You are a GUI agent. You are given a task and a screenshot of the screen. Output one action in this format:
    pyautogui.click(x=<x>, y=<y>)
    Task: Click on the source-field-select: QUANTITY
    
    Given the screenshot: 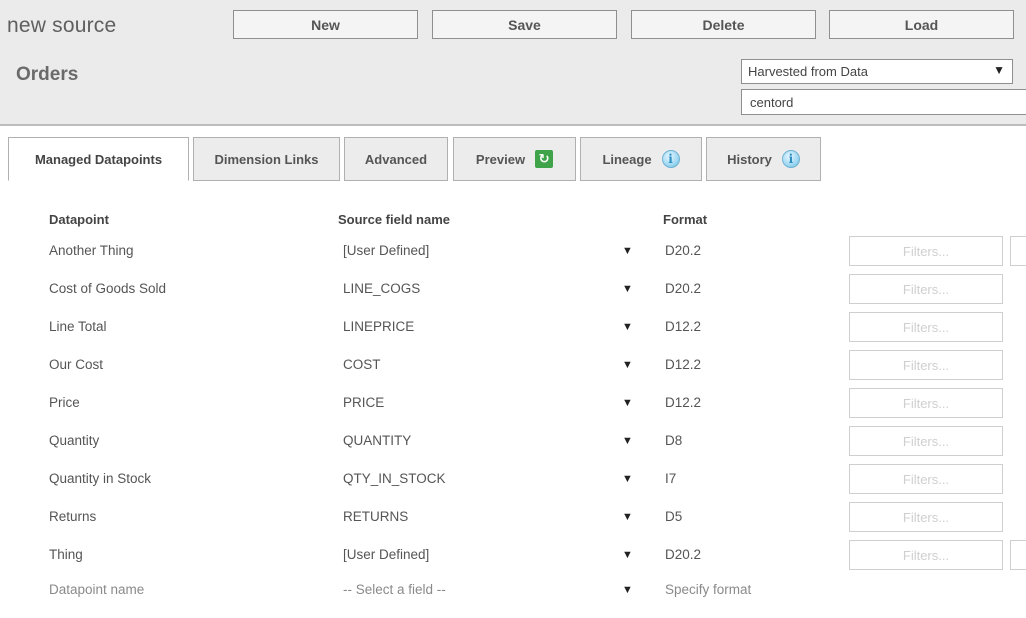 What is the action you would take?
    pyautogui.click(x=377, y=441)
    